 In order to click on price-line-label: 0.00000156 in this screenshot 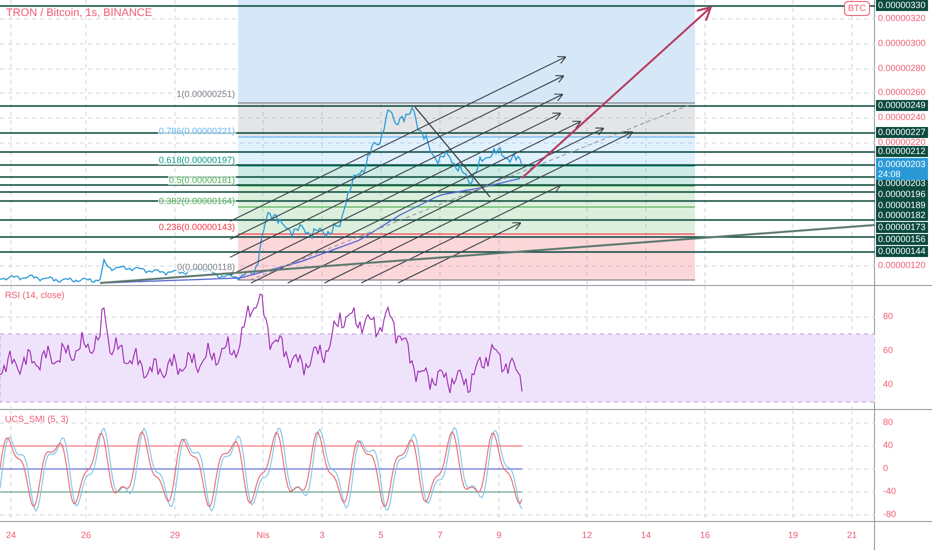, I will do `click(902, 239)`.